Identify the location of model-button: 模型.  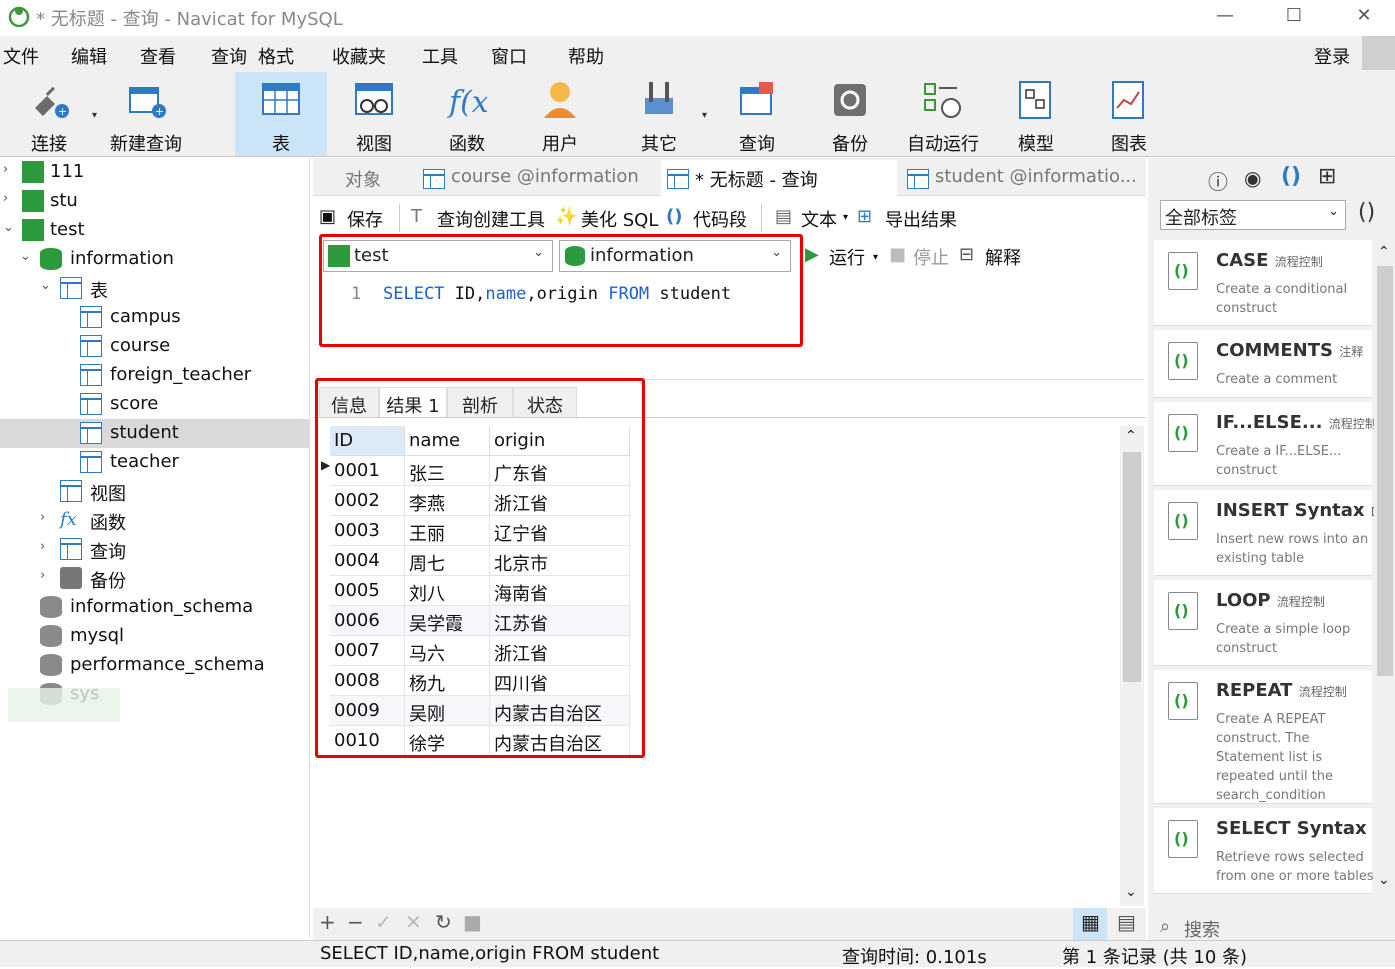
(1036, 114).